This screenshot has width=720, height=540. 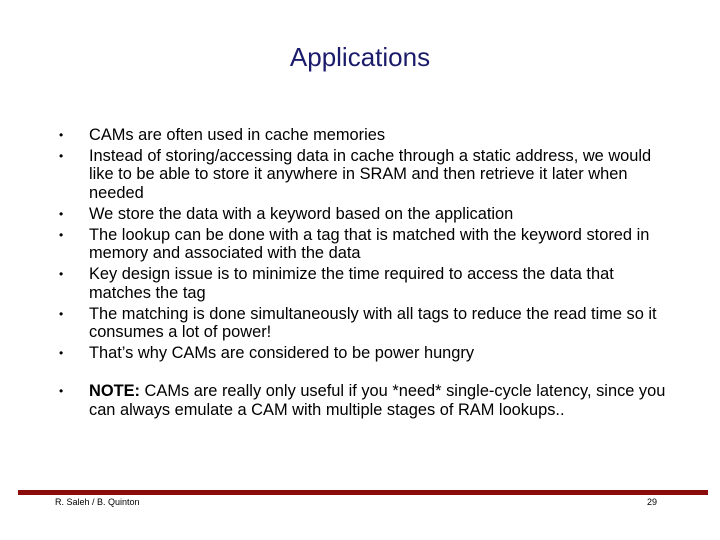 I want to click on bullet-item: • CAMs are often used in cache memories, so click(x=367, y=135).